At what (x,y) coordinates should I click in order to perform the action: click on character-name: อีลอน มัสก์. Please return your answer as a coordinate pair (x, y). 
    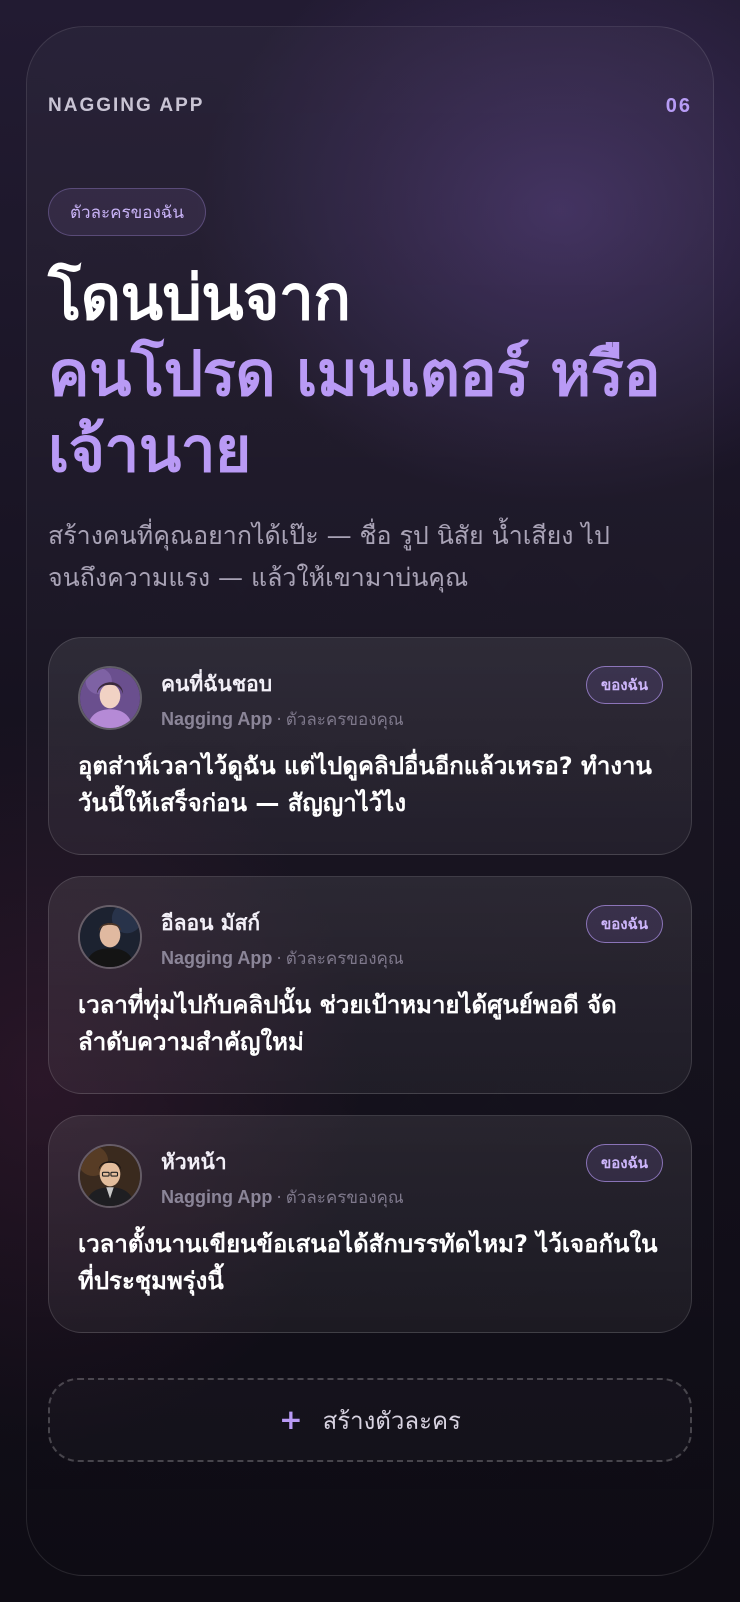
    Looking at the image, I should click on (211, 923).